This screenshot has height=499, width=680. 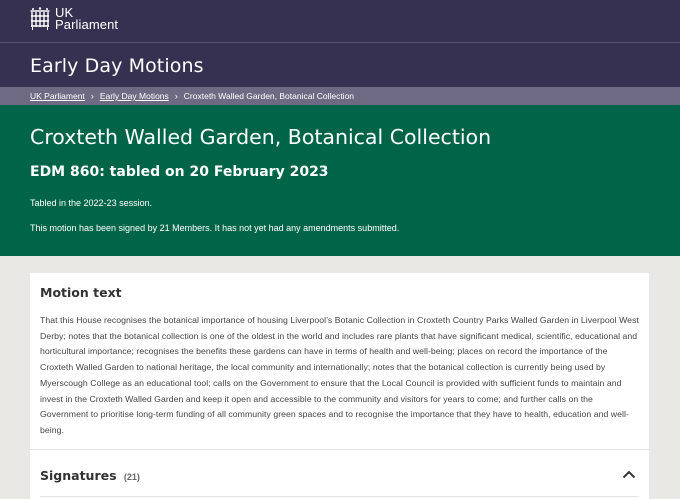 What do you see at coordinates (57, 96) in the screenshot?
I see `breadcrumb-link-uk-parliament: UK Parliament` at bounding box center [57, 96].